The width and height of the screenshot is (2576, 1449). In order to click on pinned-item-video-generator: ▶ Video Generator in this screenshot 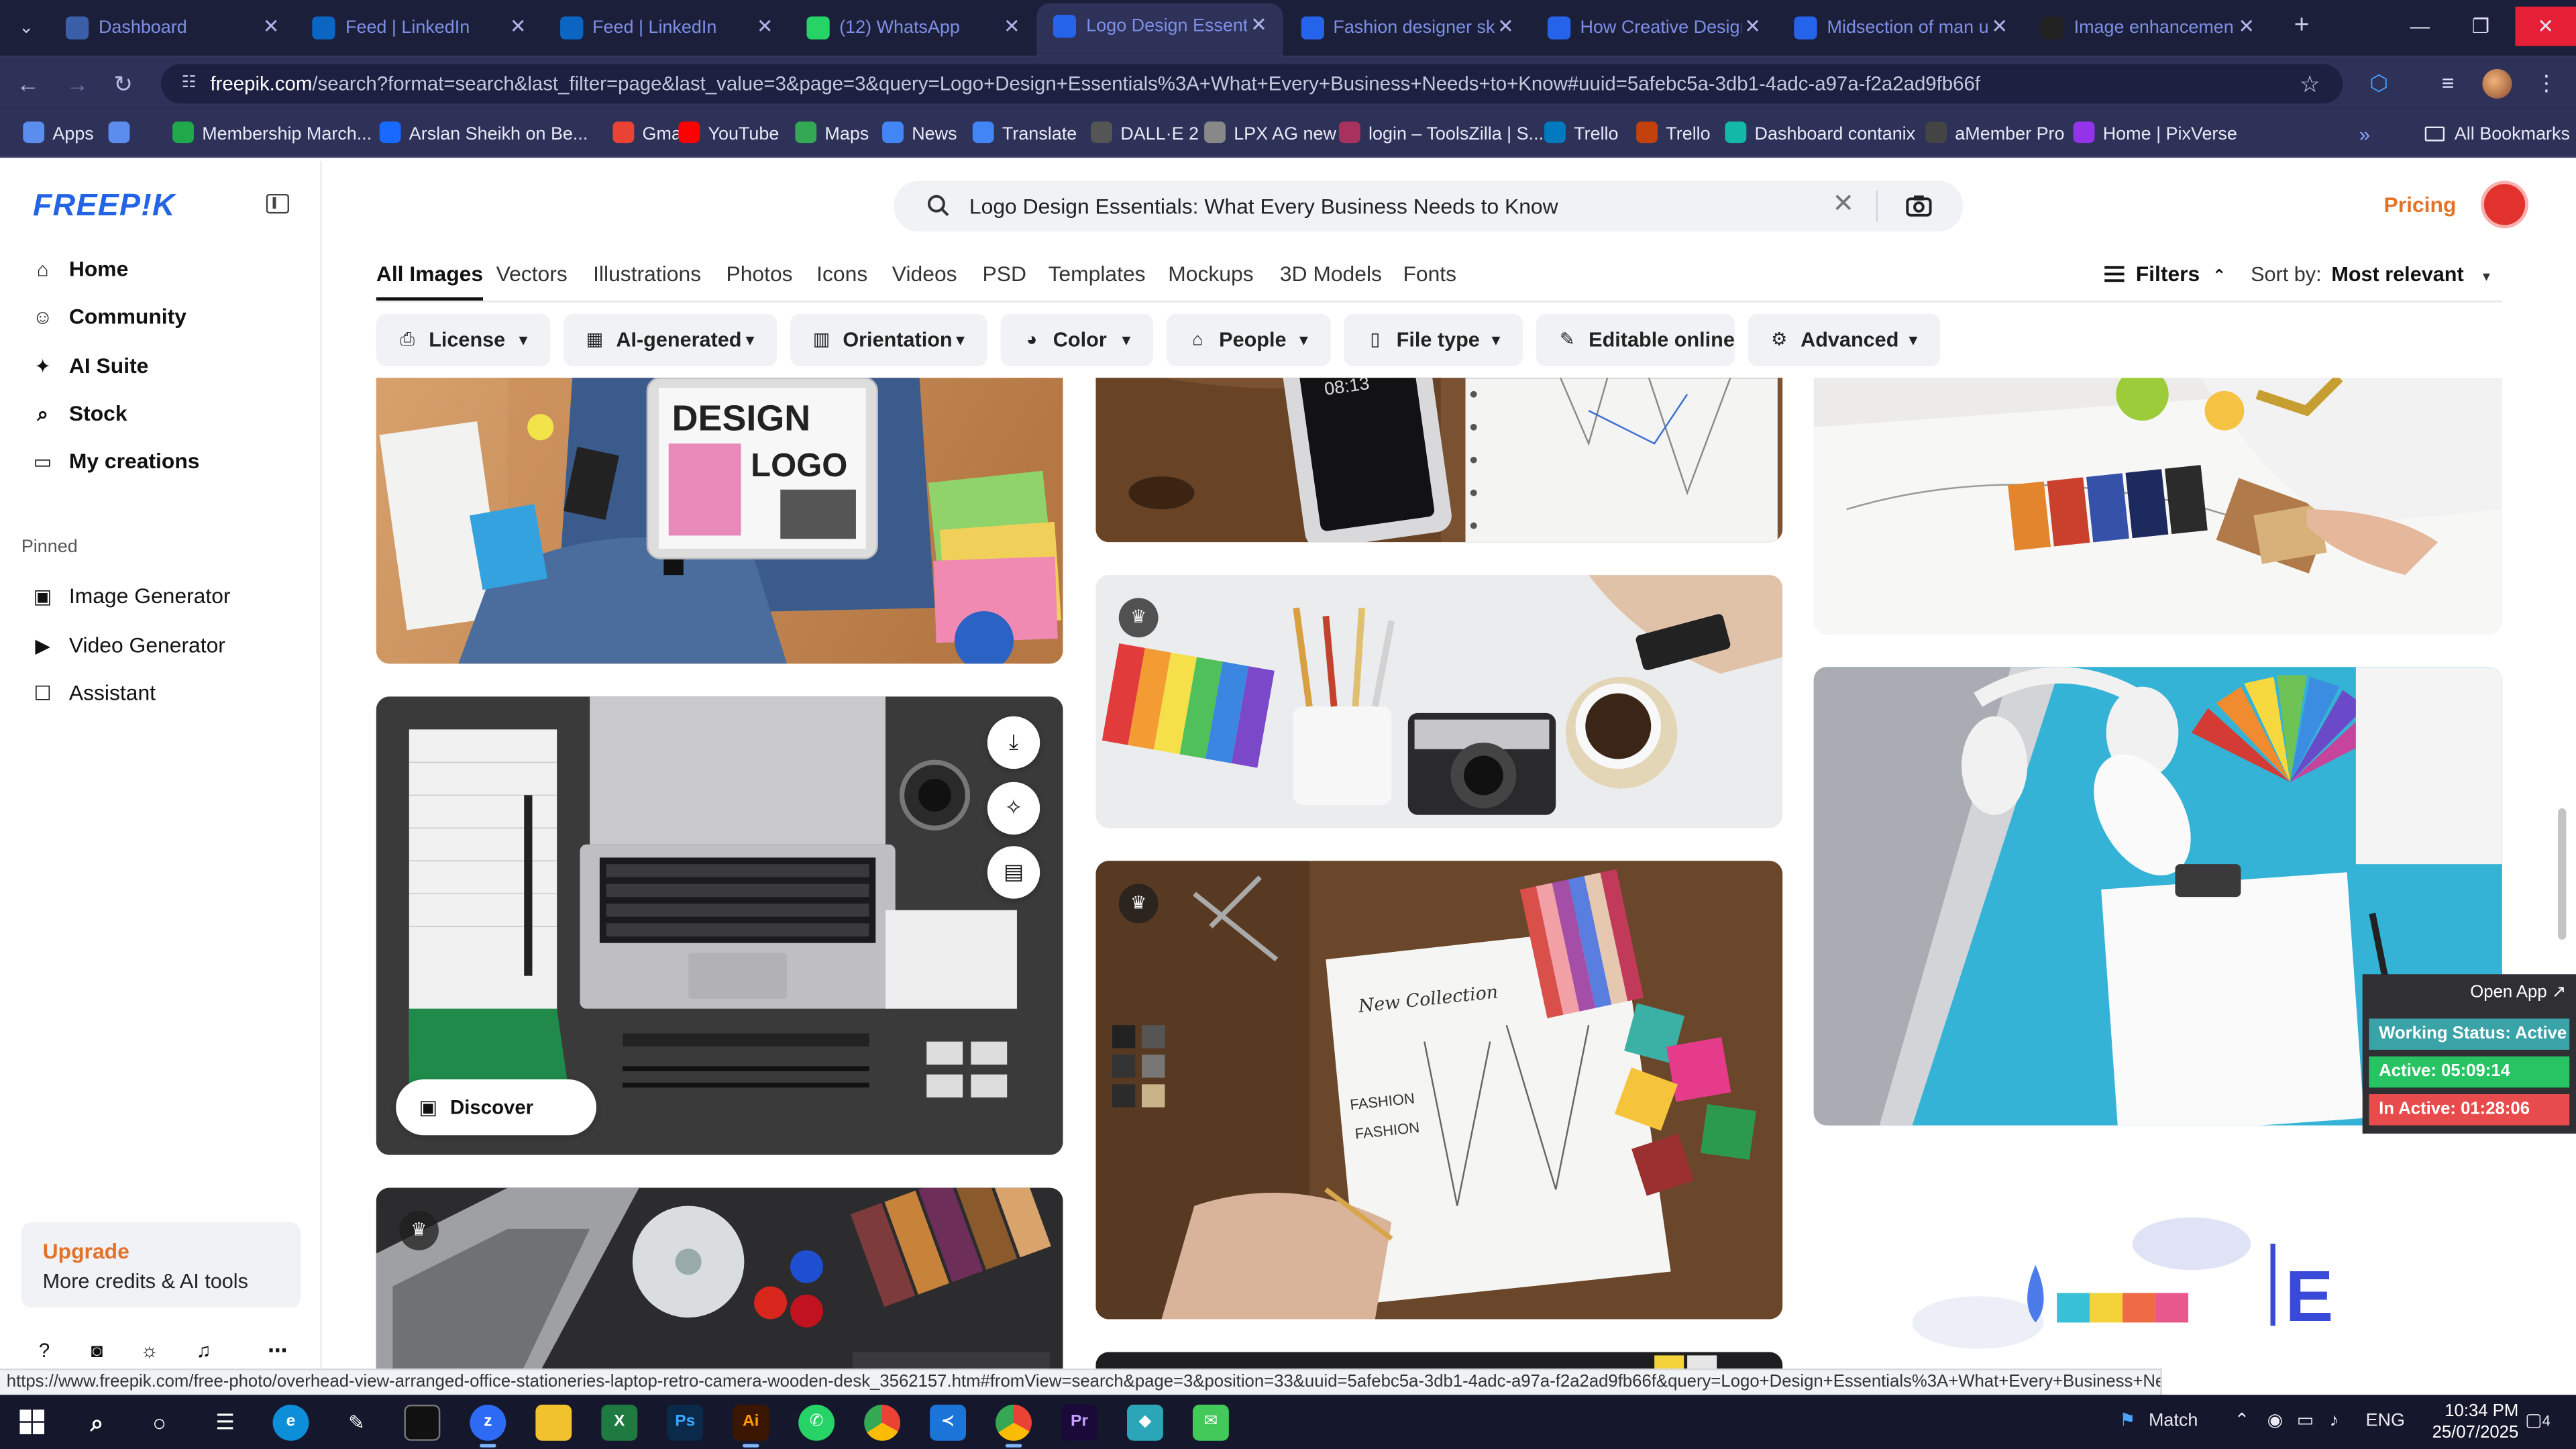, I will do `click(167, 645)`.